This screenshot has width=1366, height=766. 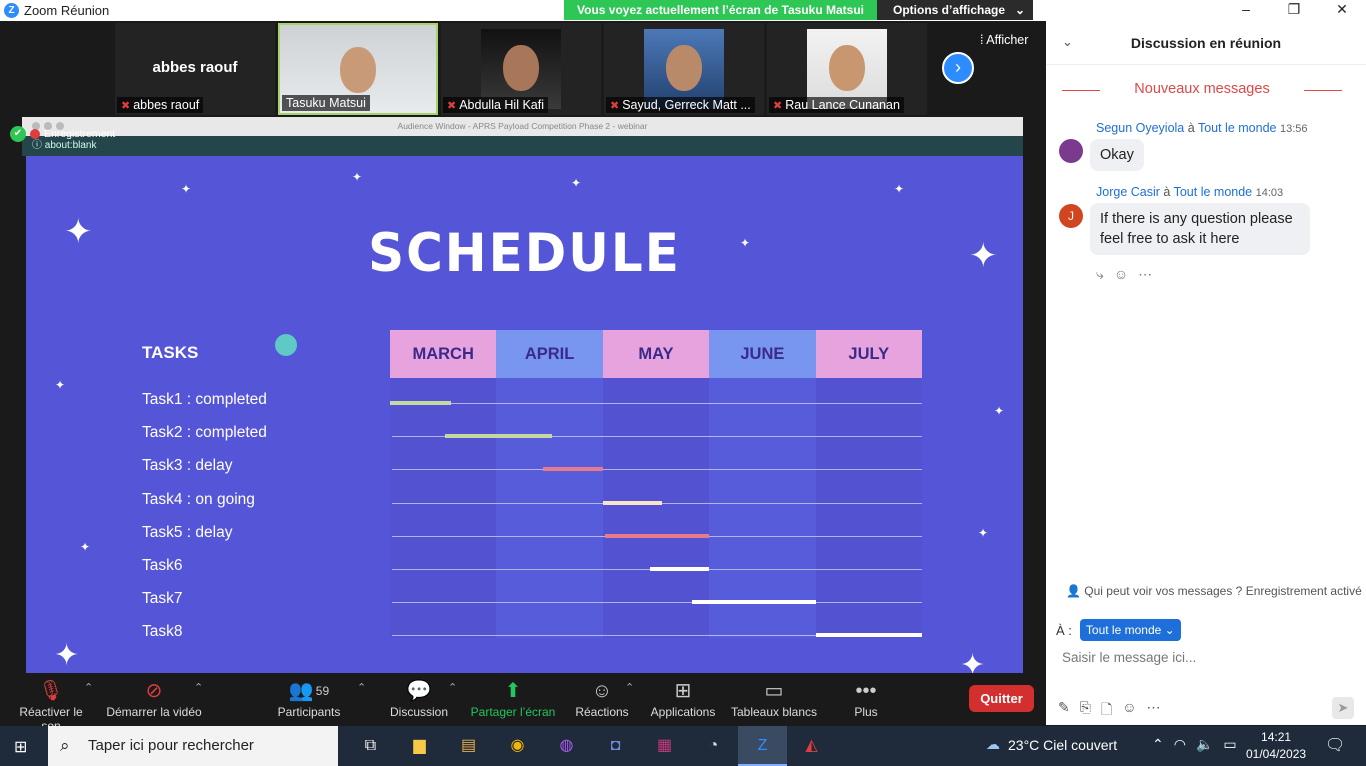 I want to click on quit-button: Quitter, so click(x=1001, y=698).